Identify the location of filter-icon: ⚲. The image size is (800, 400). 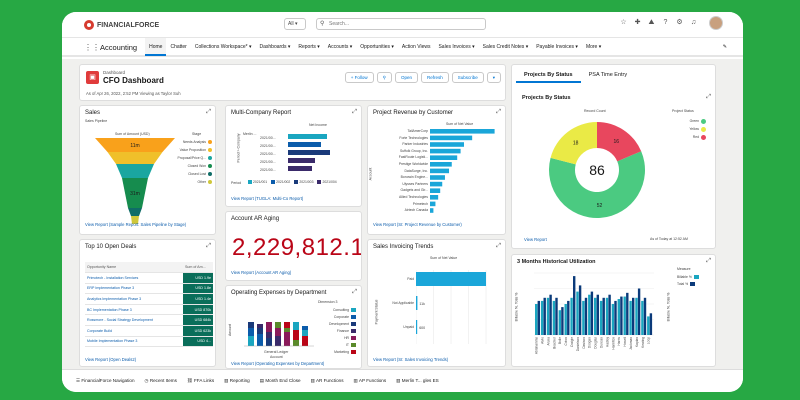
(384, 77).